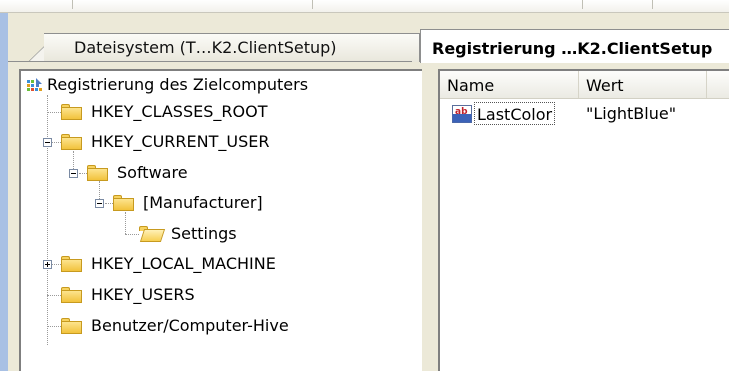  What do you see at coordinates (264, 234) in the screenshot?
I see `tree-node-settings: Settings` at bounding box center [264, 234].